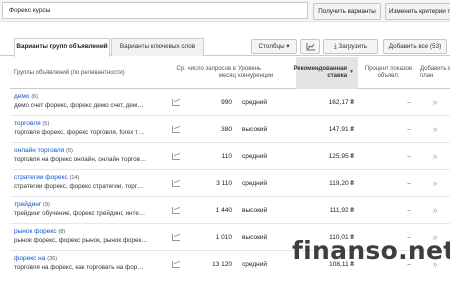 This screenshot has width=450, height=281. I want to click on chart-button, so click(310, 46).